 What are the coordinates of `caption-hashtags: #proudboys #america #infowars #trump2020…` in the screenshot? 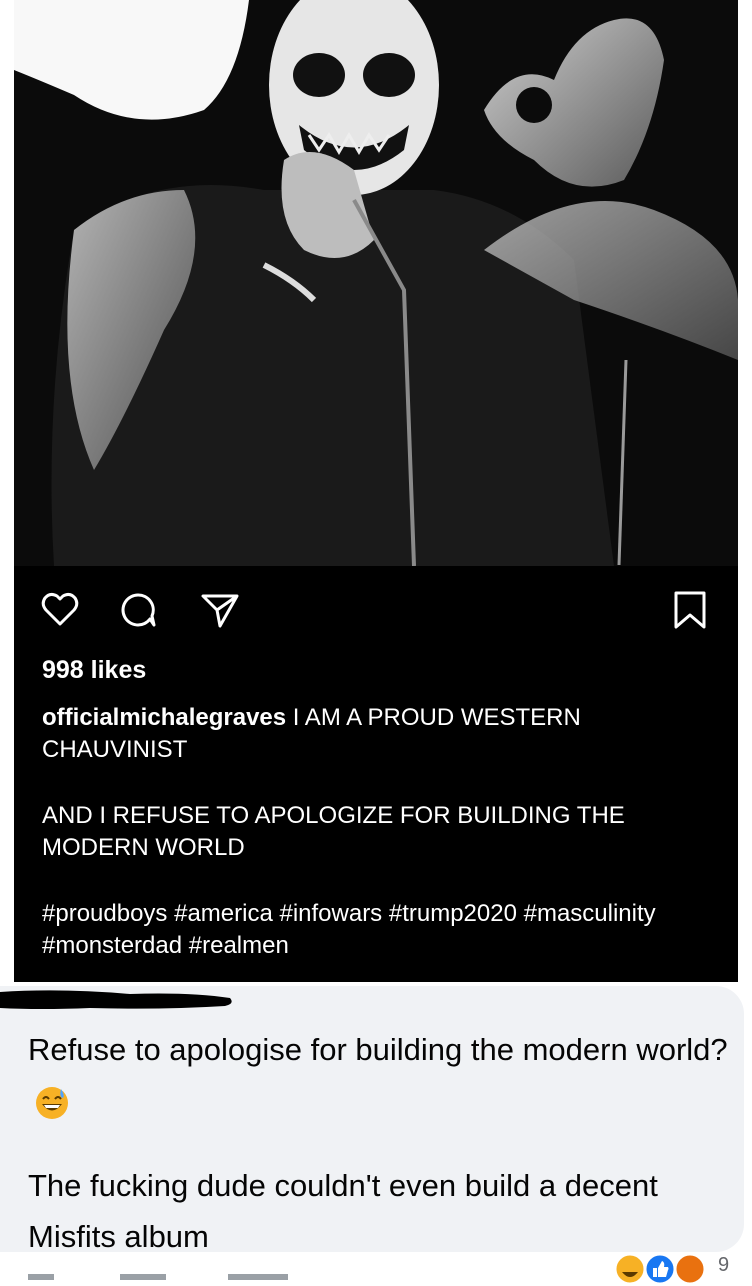 It's located at (382, 930).